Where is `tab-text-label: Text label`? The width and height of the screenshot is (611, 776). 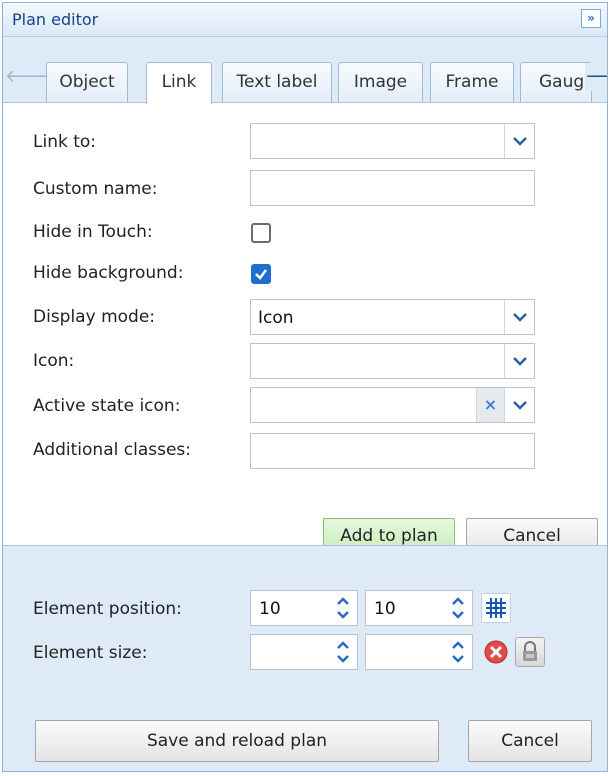 tab-text-label: Text label is located at coordinates (277, 82).